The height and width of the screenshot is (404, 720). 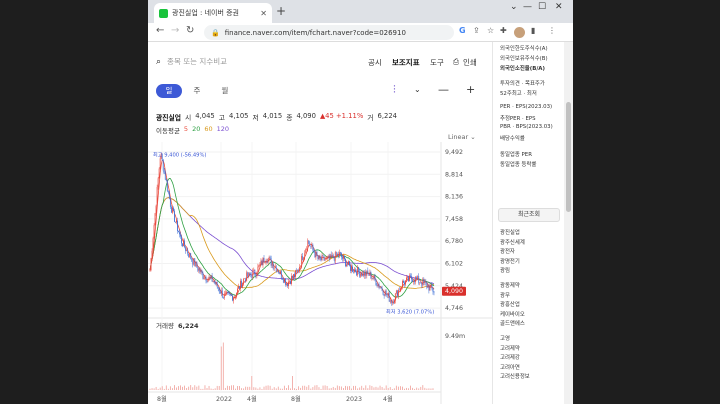 What do you see at coordinates (490, 30) in the screenshot?
I see `star-icon: ☆` at bounding box center [490, 30].